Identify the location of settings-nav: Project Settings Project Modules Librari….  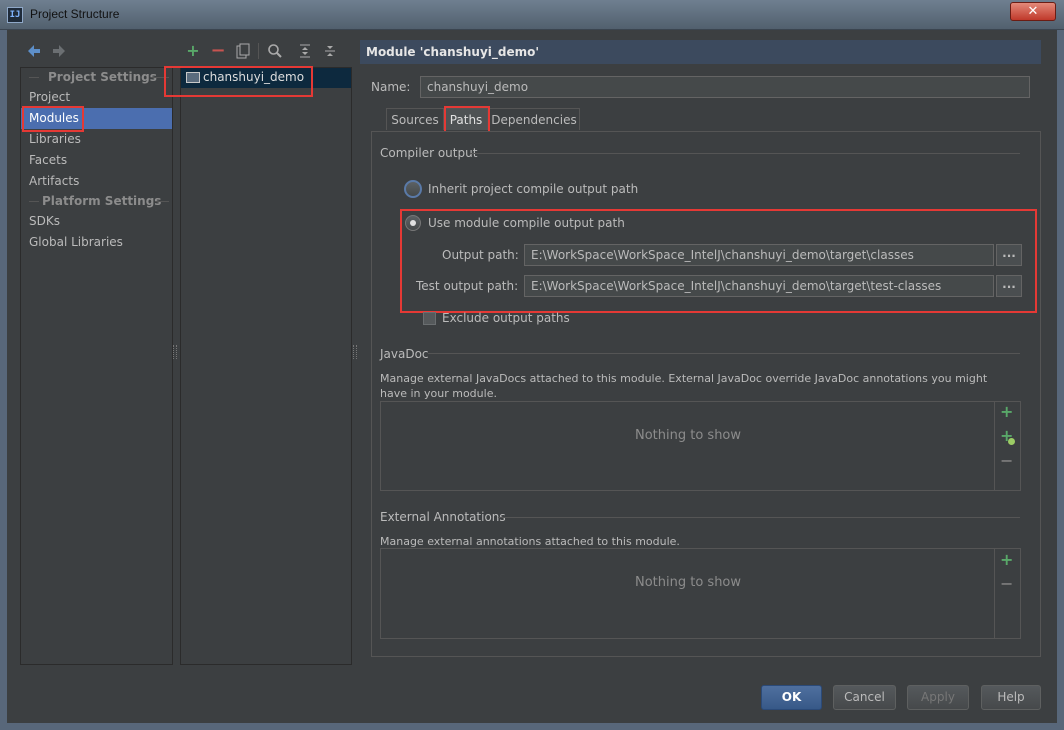
(96, 366).